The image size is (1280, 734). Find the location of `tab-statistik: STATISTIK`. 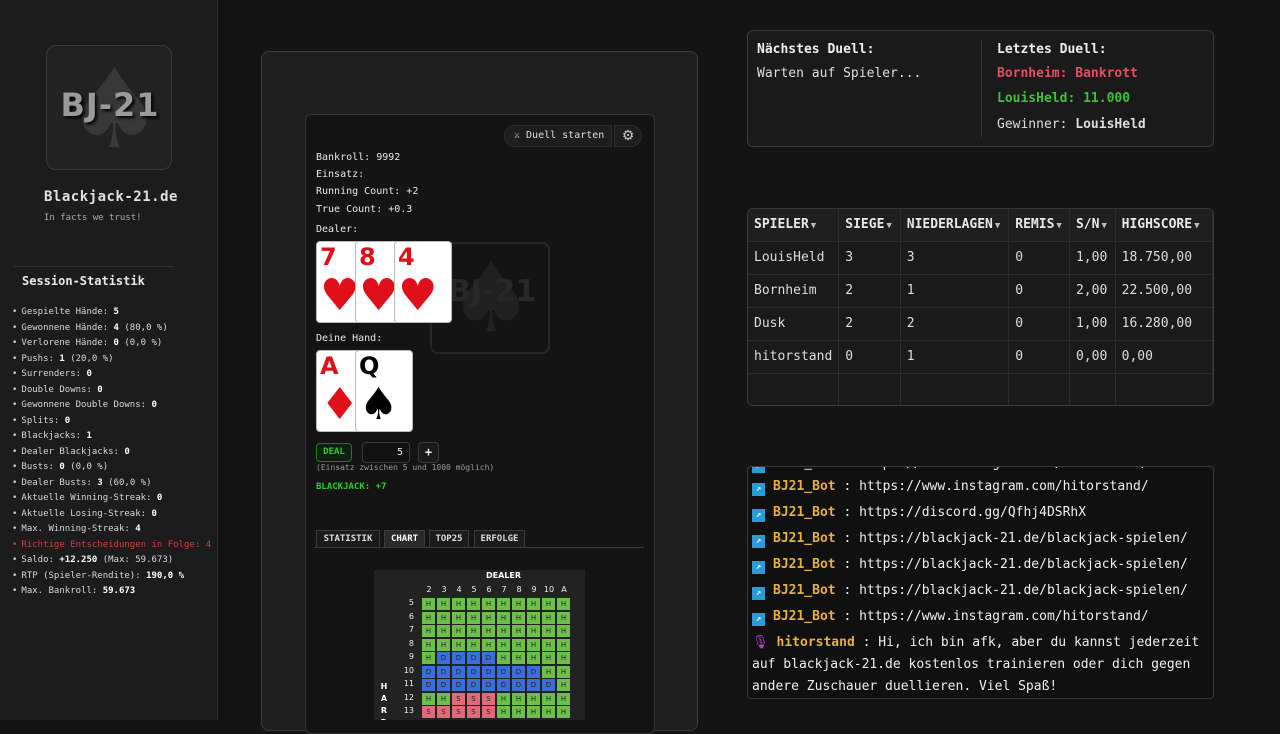

tab-statistik: STATISTIK is located at coordinates (348, 539).